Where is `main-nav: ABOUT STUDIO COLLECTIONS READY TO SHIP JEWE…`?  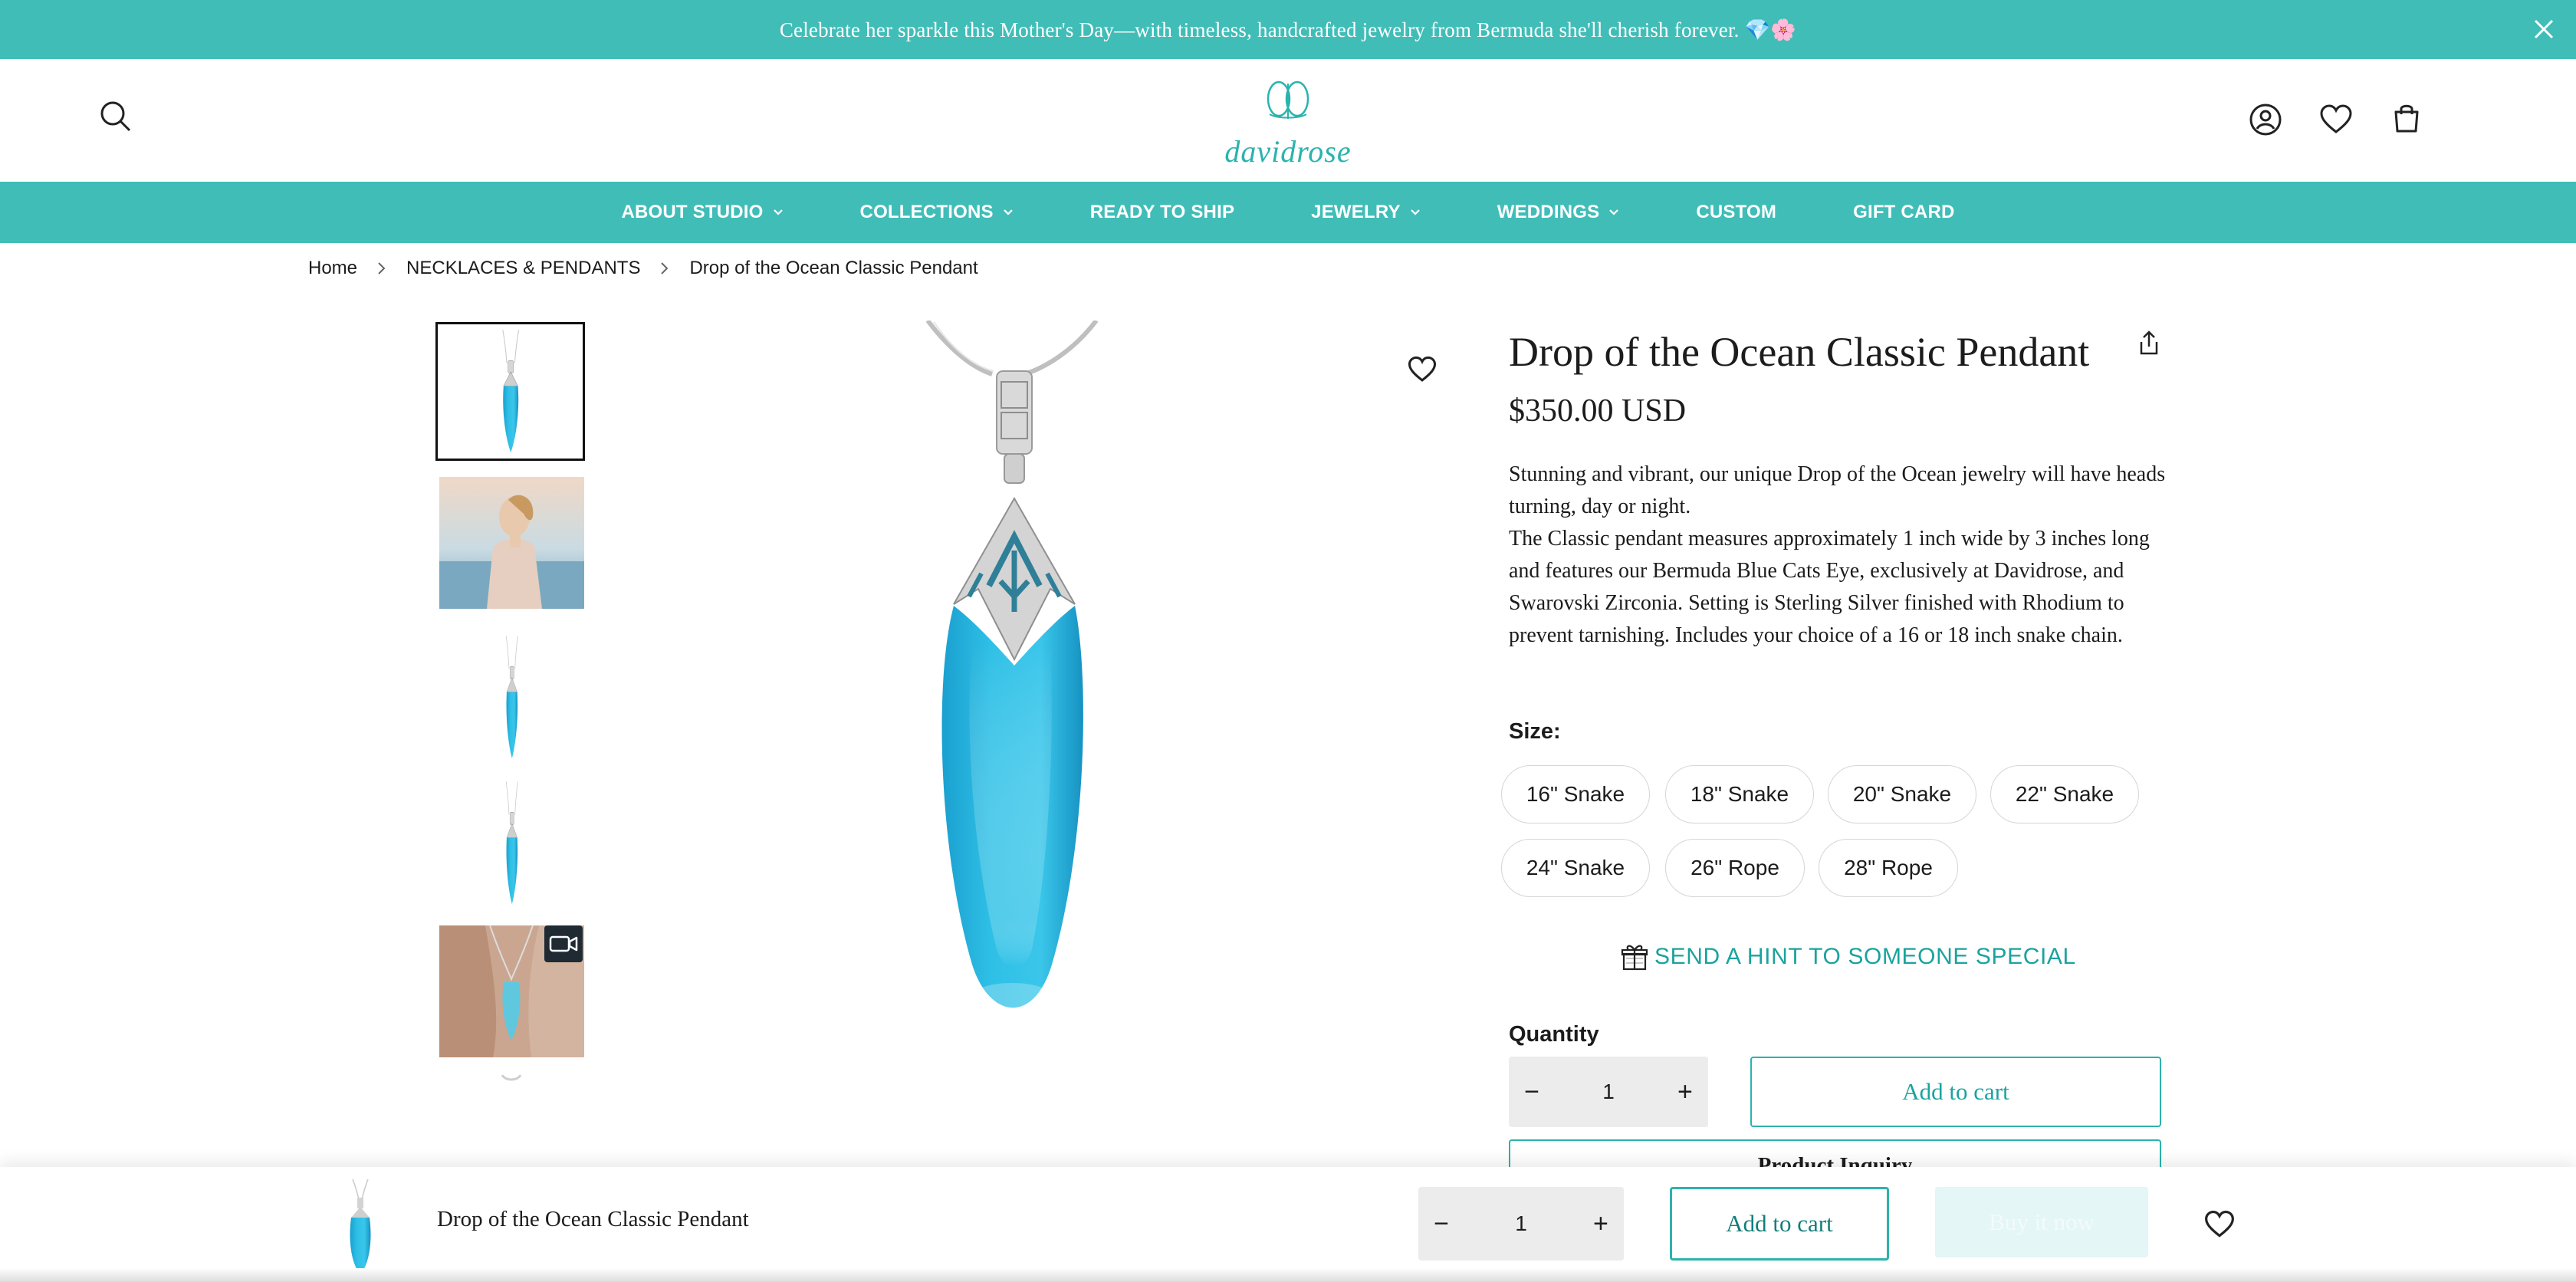
main-nav: ABOUT STUDIO COLLECTIONS READY TO SHIP JEWE… is located at coordinates (1288, 212).